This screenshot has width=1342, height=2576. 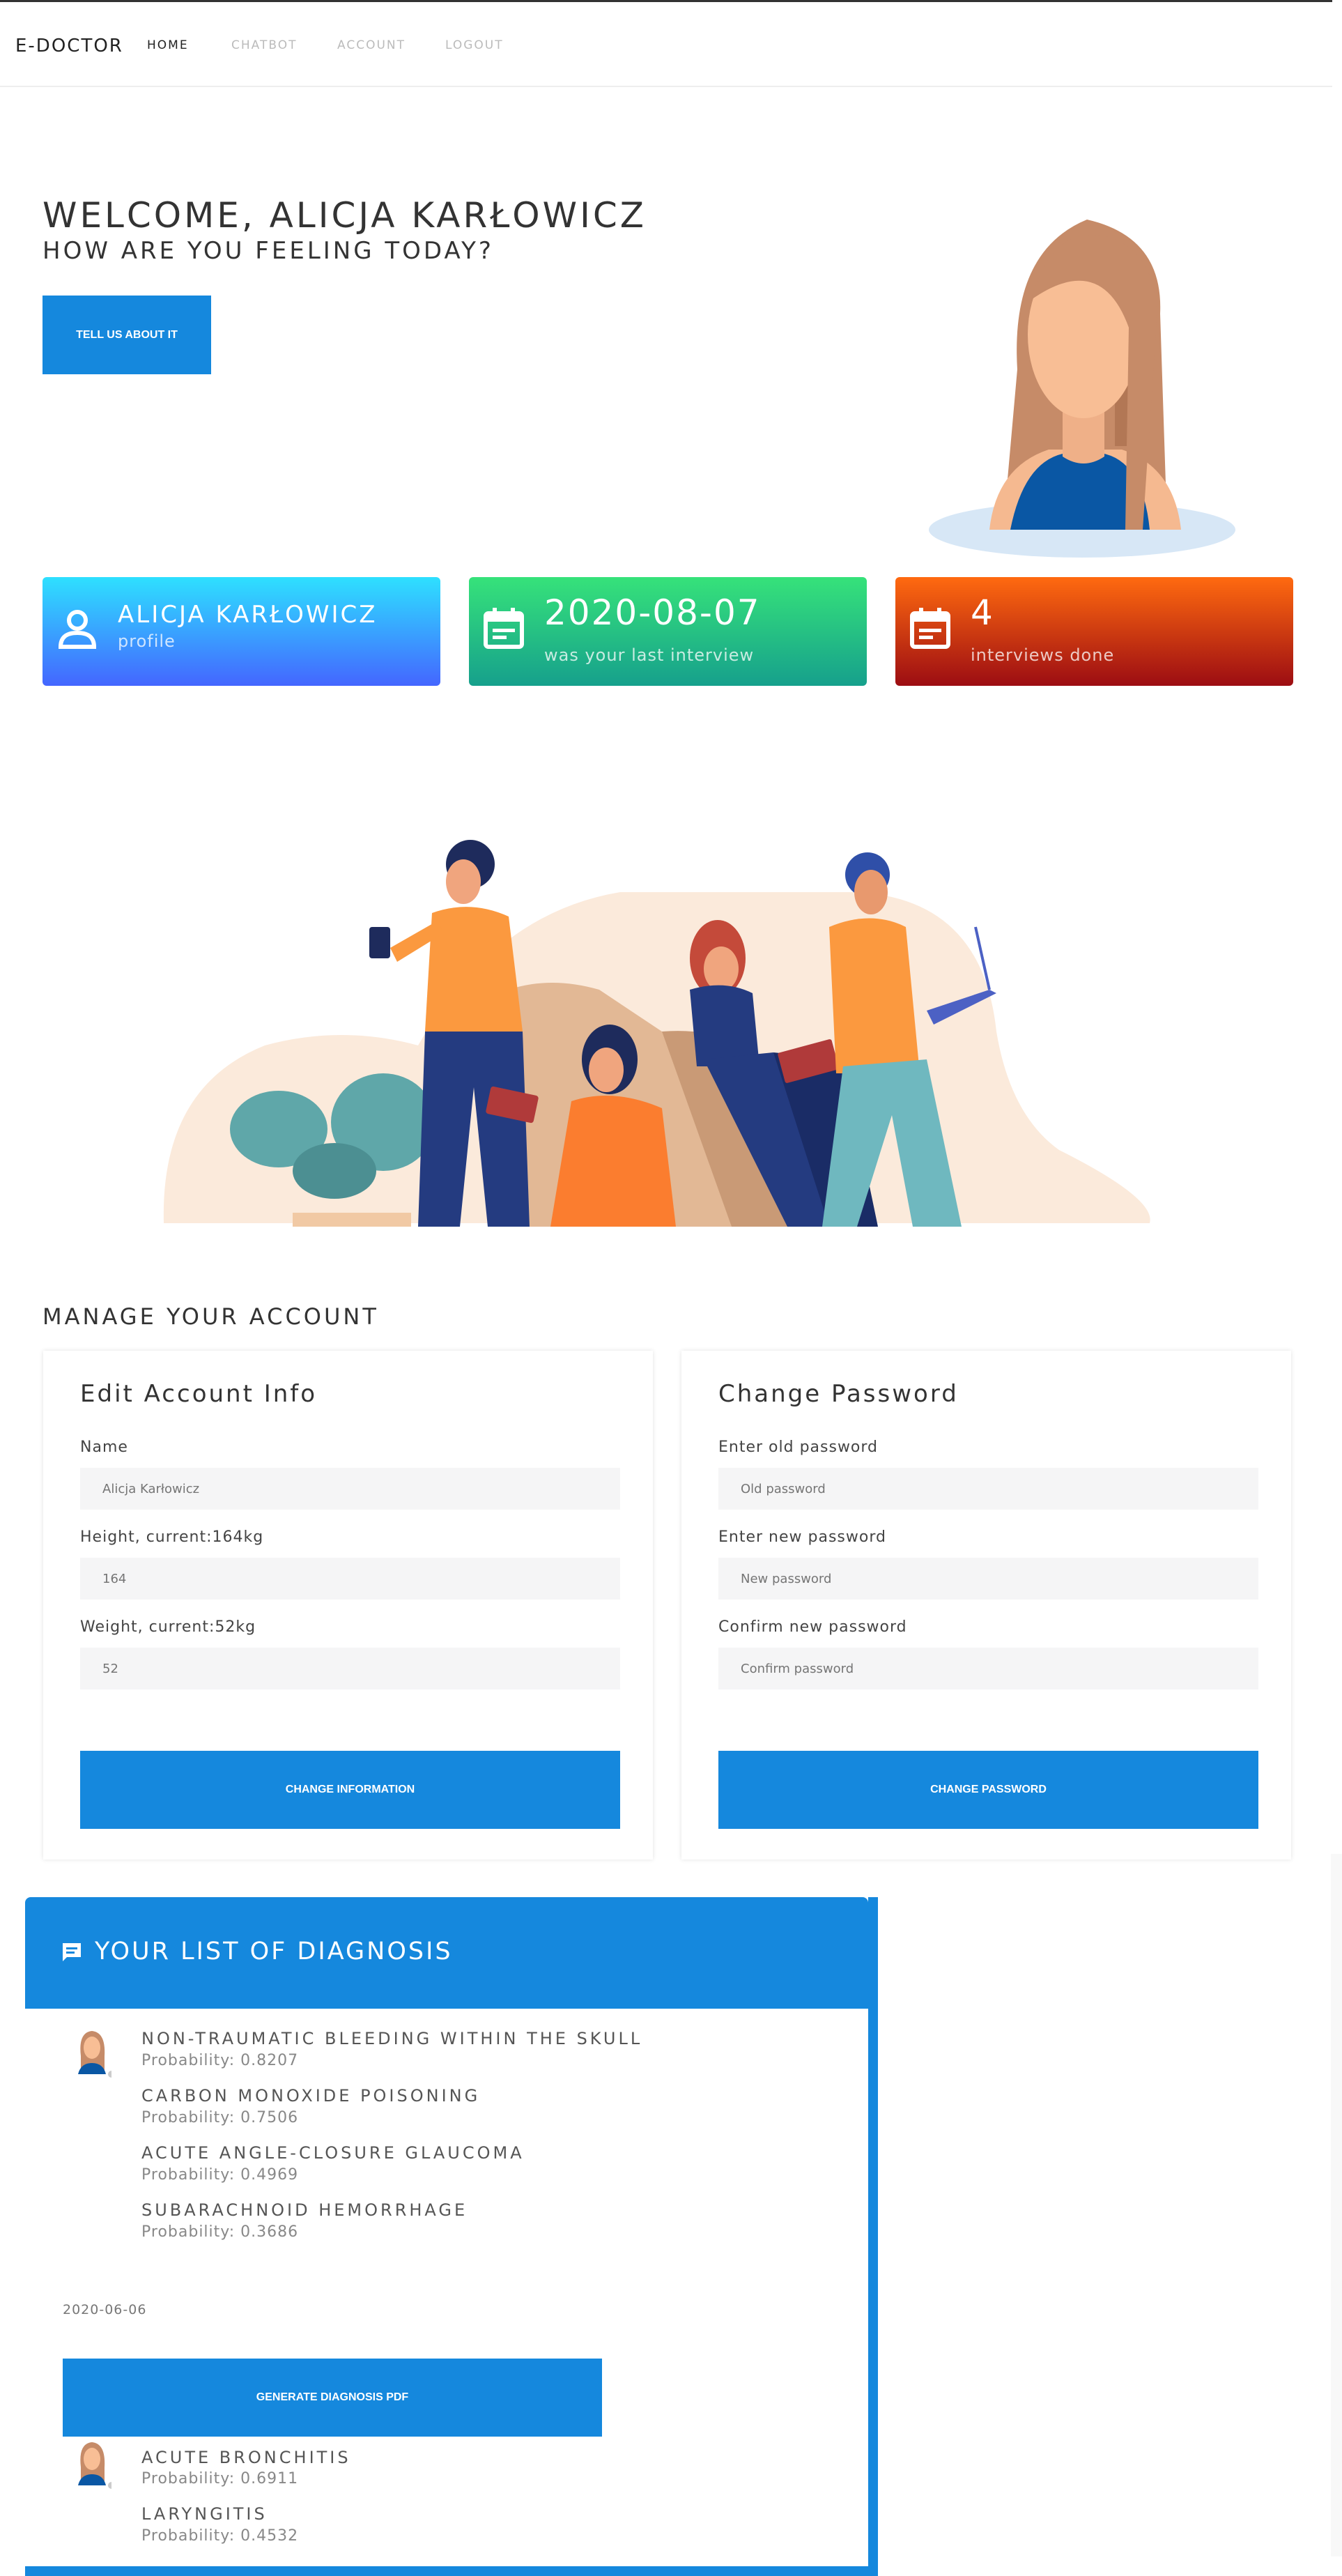 What do you see at coordinates (246, 2457) in the screenshot?
I see `diagnosis-name: ACUTE BRONCHITIS` at bounding box center [246, 2457].